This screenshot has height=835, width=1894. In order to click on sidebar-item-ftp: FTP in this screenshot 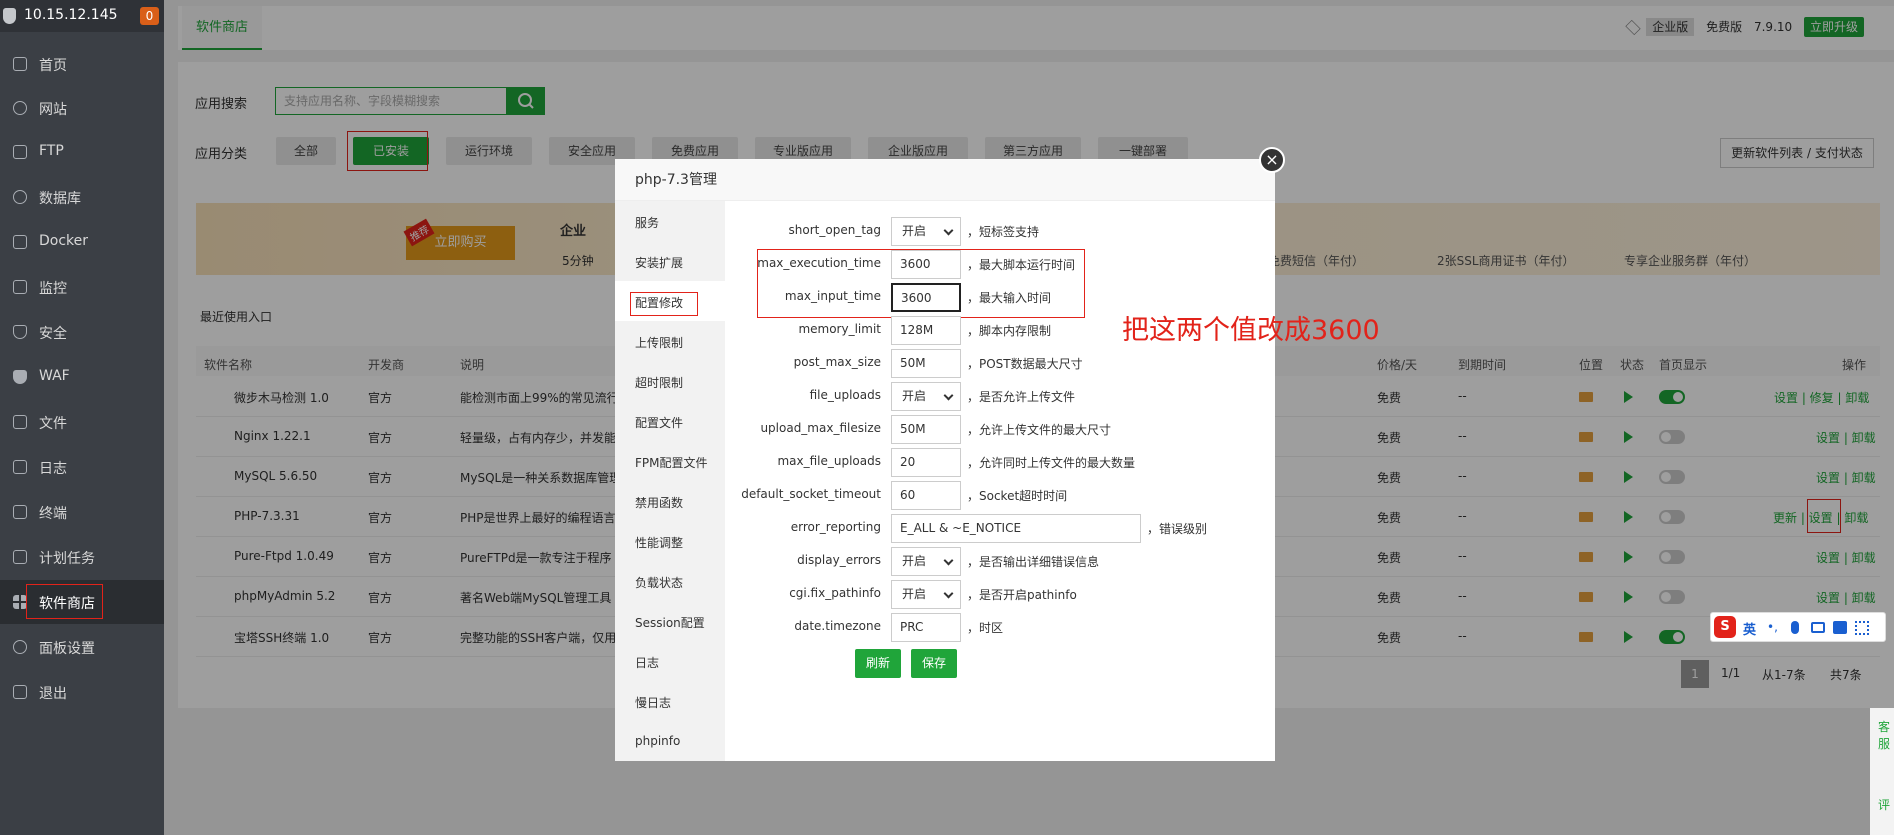, I will do `click(82, 152)`.